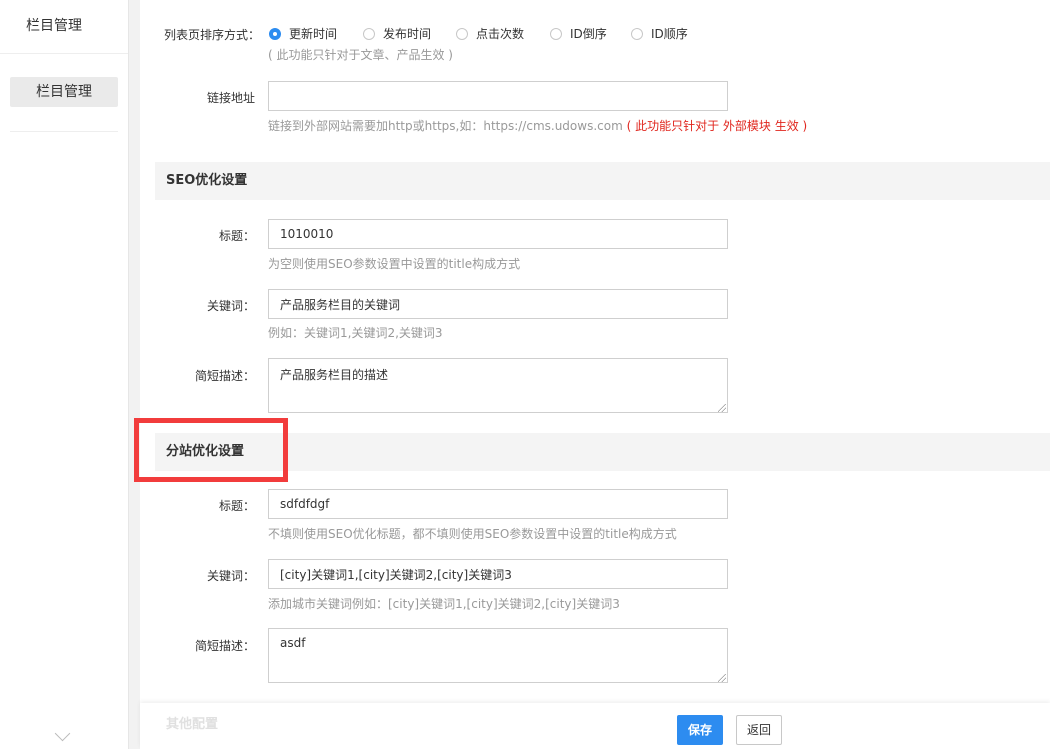 Image resolution: width=1050 pixels, height=749 pixels. Describe the element at coordinates (64, 374) in the screenshot. I see `sidebar: 栏目管理 栏目管理` at that location.